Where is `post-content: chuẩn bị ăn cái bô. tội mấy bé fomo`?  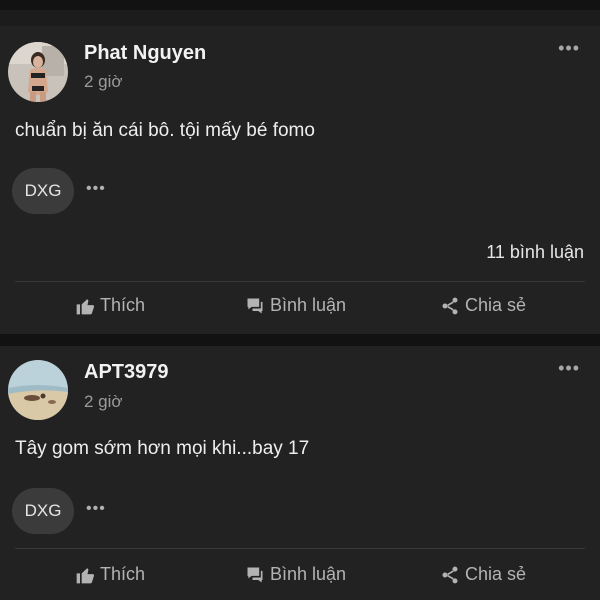 post-content: chuẩn bị ăn cái bô. tội mấy bé fomo is located at coordinates (165, 130).